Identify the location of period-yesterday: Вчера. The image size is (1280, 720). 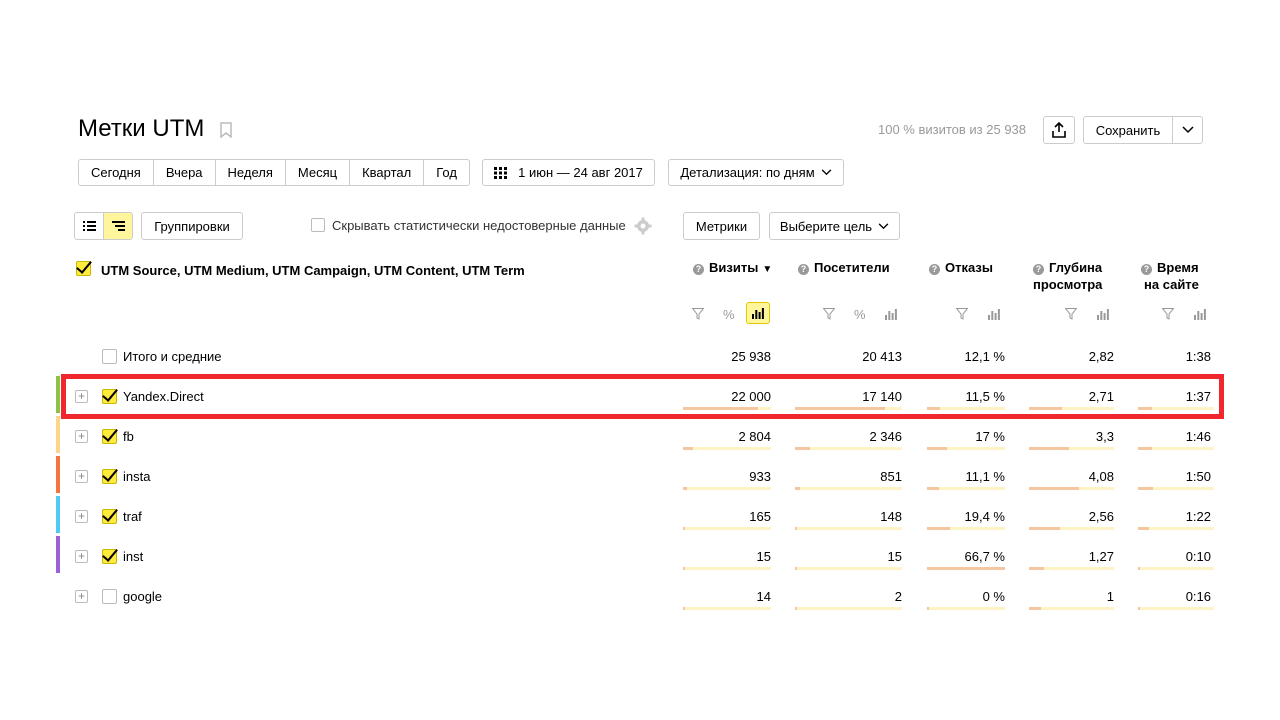
(185, 172).